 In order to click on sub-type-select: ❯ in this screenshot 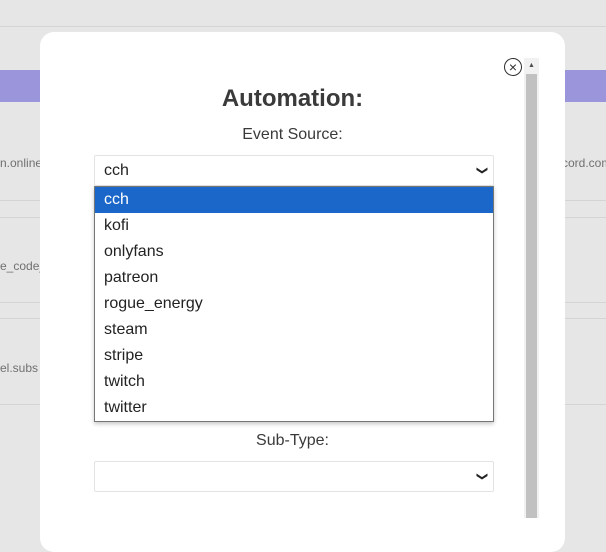, I will do `click(294, 476)`.